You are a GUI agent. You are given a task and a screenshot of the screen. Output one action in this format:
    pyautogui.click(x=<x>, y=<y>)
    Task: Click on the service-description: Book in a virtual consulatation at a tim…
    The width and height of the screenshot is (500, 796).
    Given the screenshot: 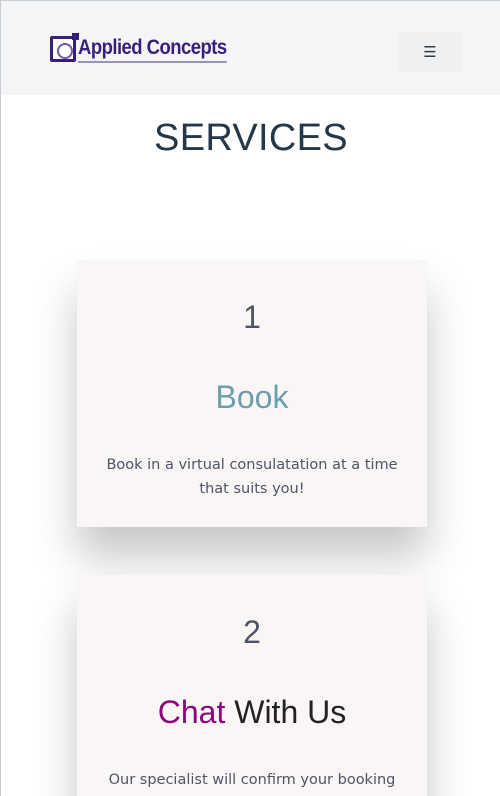 What is the action you would take?
    pyautogui.click(x=252, y=477)
    